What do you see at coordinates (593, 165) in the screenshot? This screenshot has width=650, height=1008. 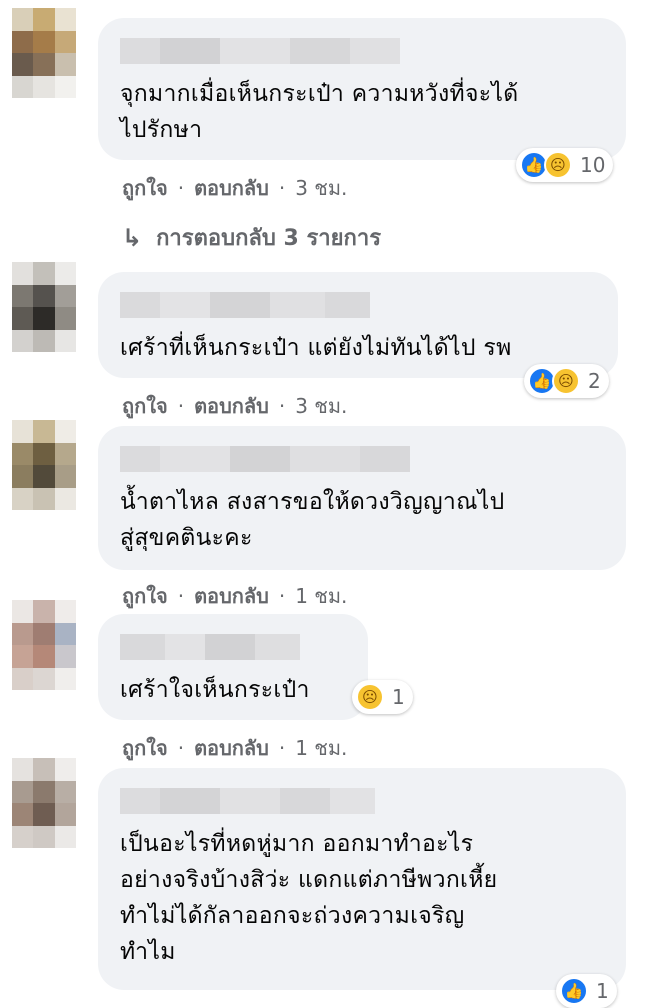 I see `reaction-count: 10` at bounding box center [593, 165].